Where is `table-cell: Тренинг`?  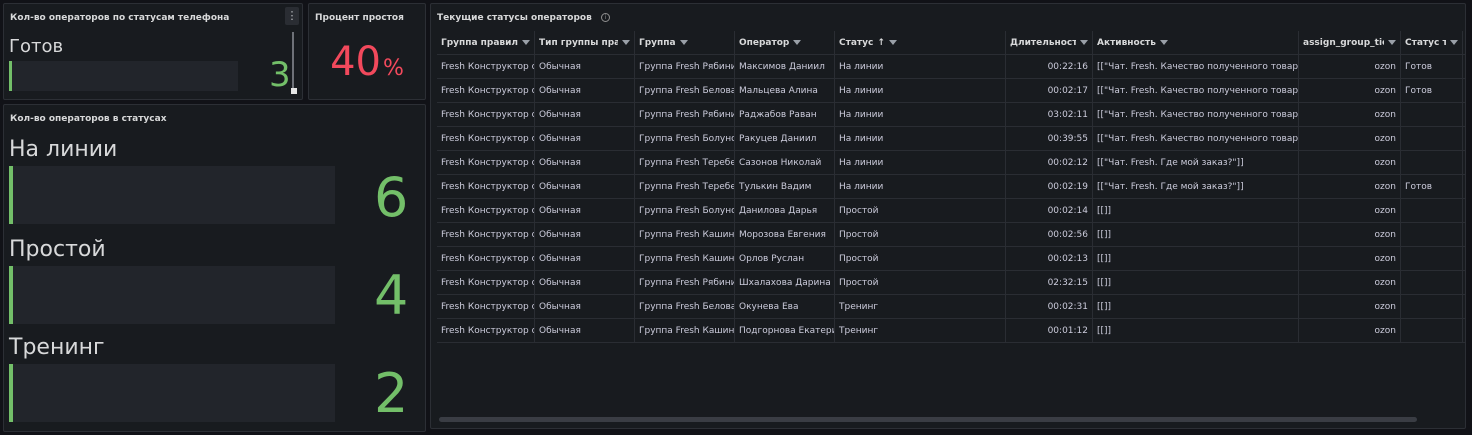
table-cell: Тренинг is located at coordinates (920, 330).